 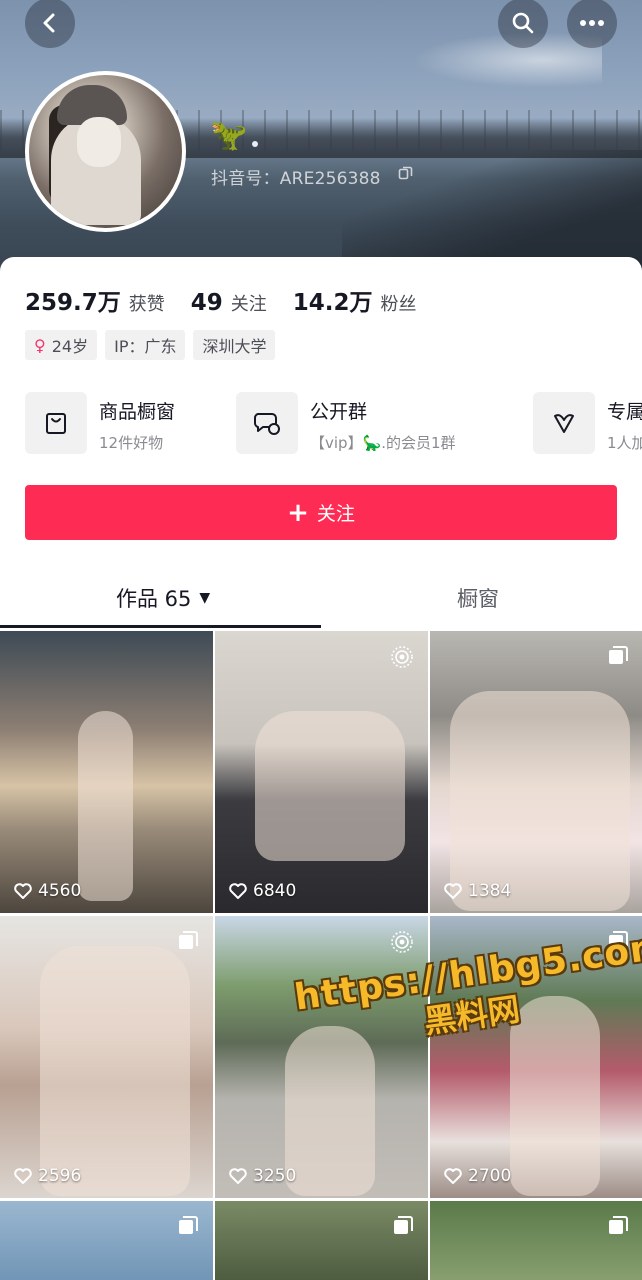 I want to click on follow-label: 关注, so click(x=335, y=514).